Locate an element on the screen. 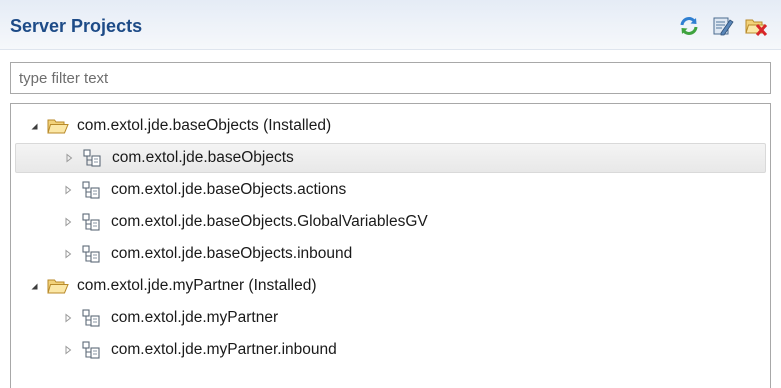  tree-project: com.extol.jde.baseObjects (Installed) is located at coordinates (390, 126).